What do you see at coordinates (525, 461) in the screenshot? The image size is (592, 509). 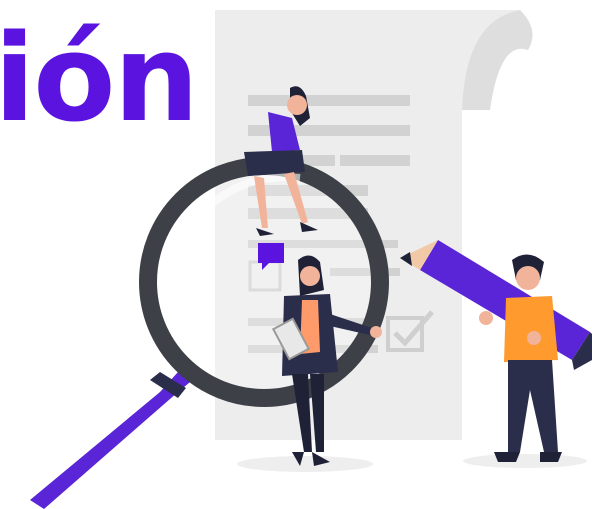 I see `ground-shadow-right` at bounding box center [525, 461].